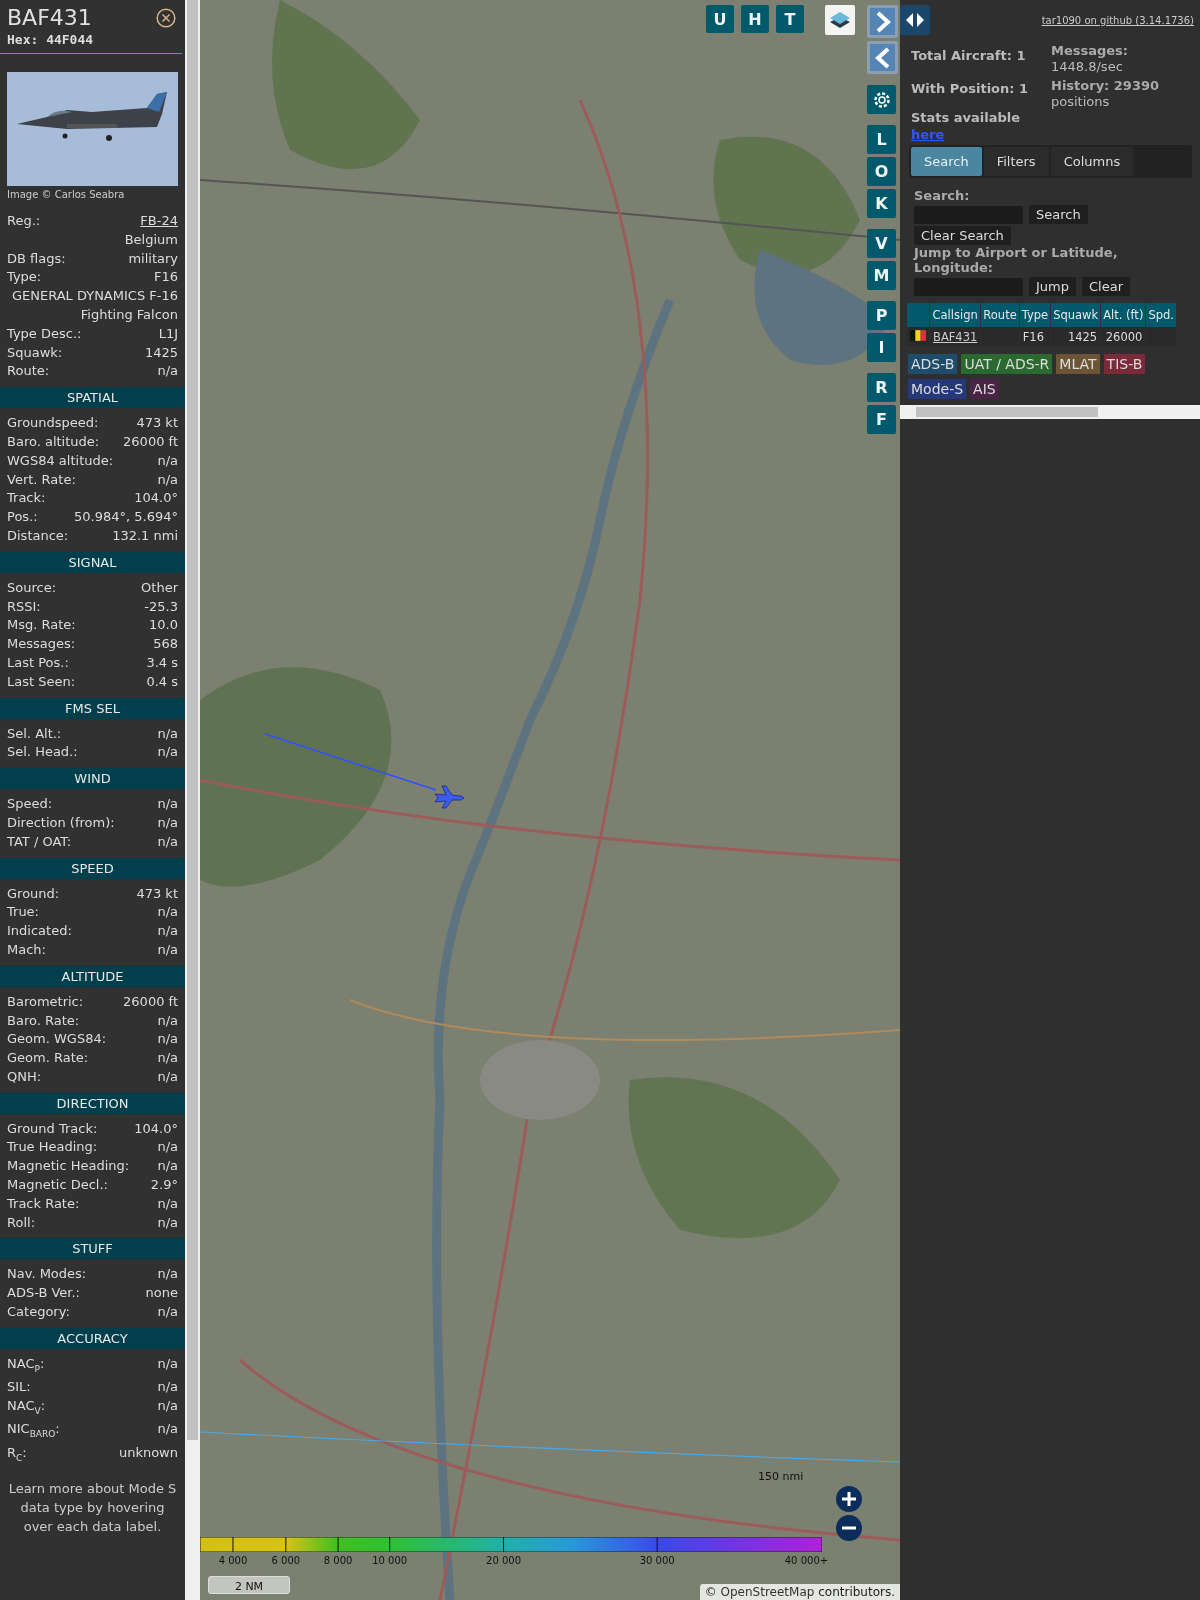  Describe the element at coordinates (192, 800) in the screenshot. I see `scrollbar` at that location.